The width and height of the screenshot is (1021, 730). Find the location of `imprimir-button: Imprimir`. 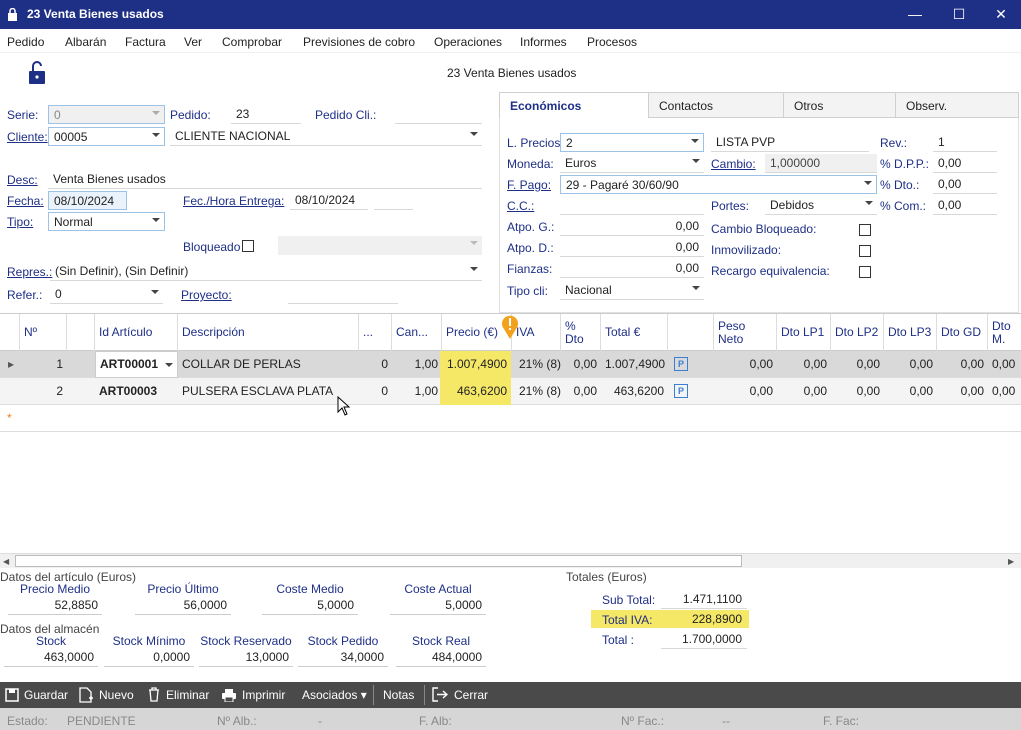

imprimir-button: Imprimir is located at coordinates (263, 695).